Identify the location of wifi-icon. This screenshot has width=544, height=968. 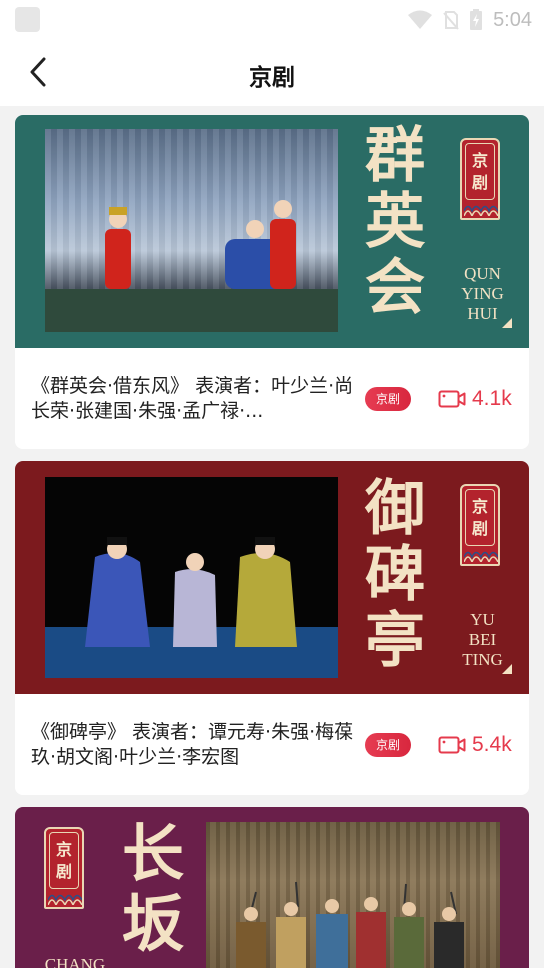
(420, 19).